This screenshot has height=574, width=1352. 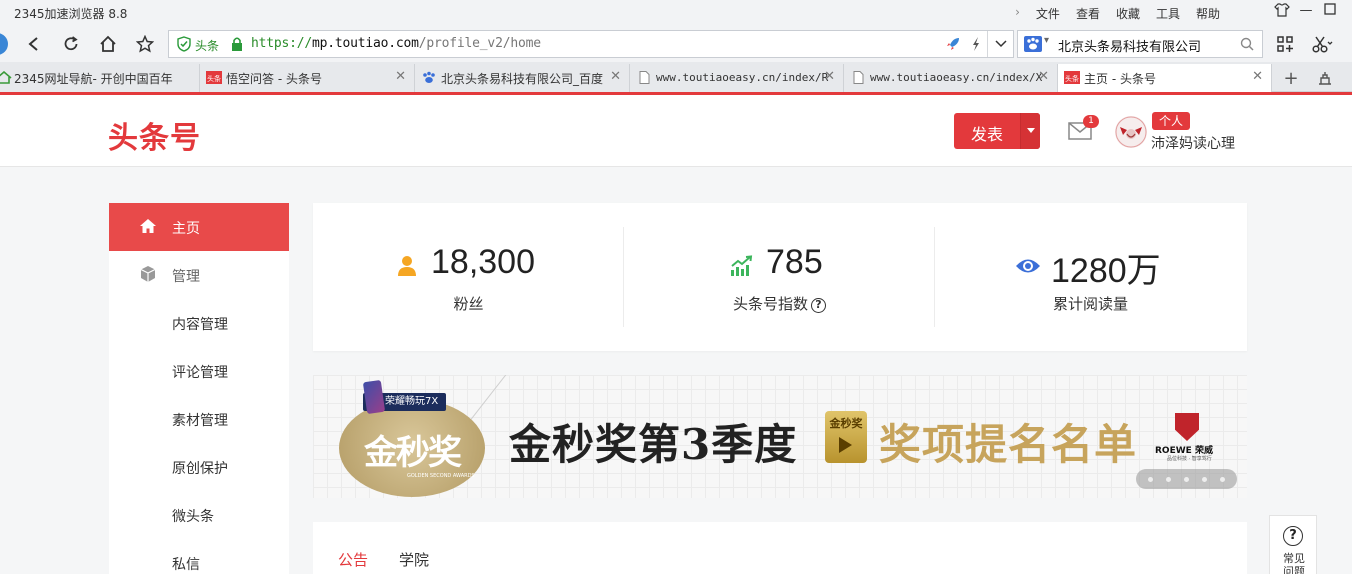 I want to click on person-icon, so click(x=407, y=268).